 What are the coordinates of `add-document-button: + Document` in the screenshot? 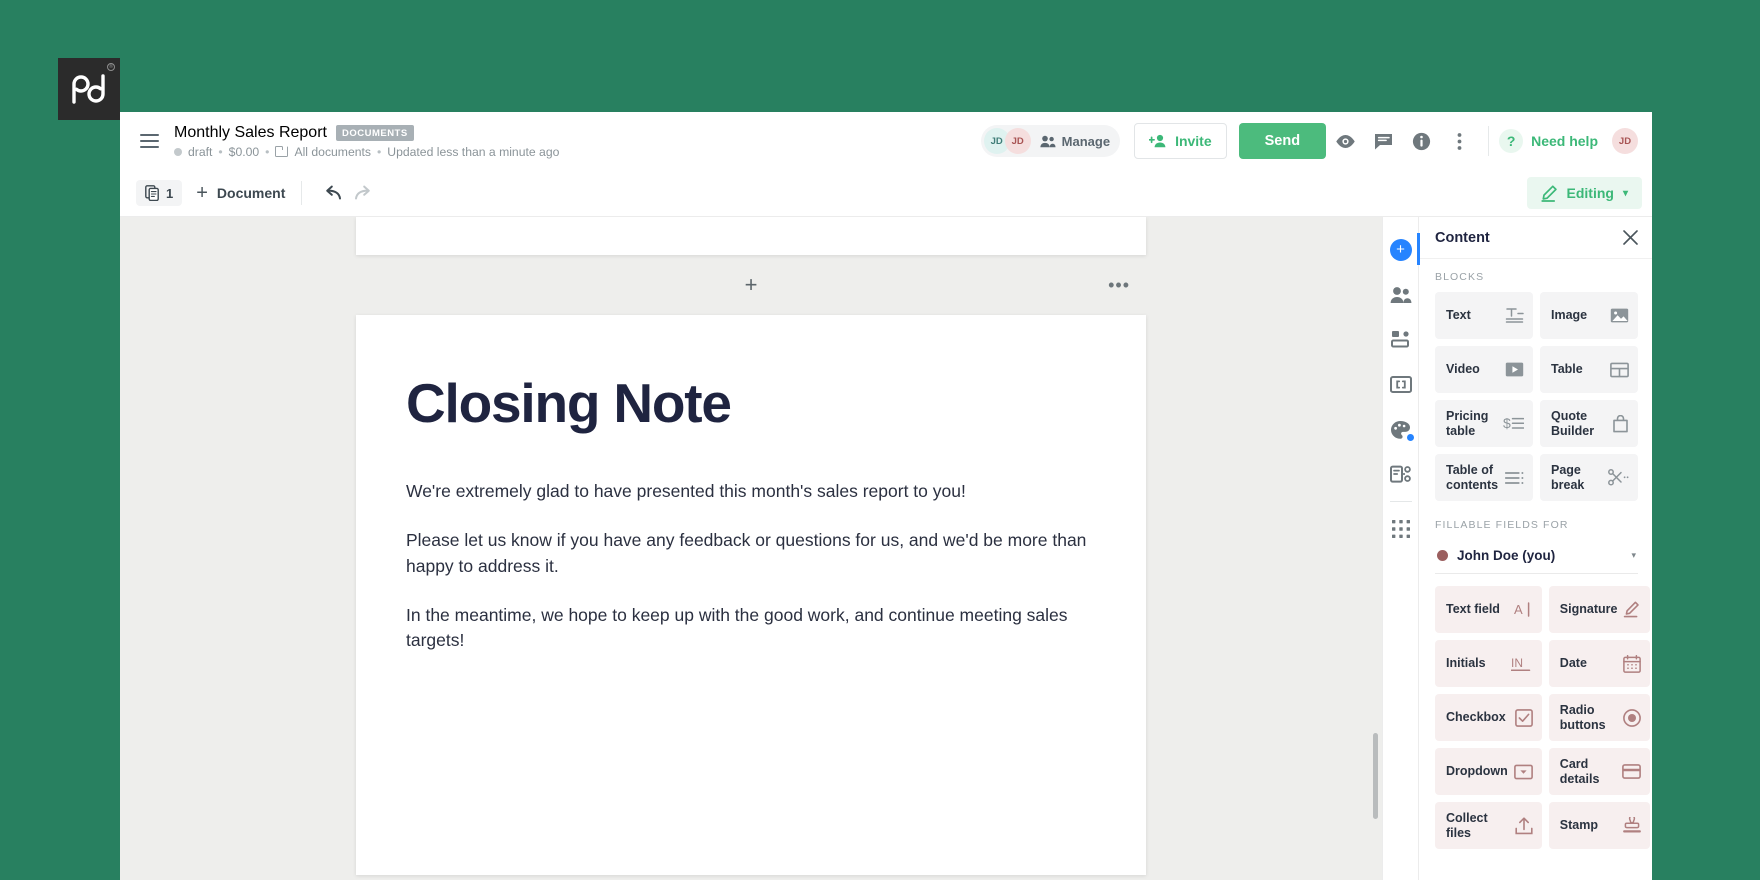 It's located at (240, 193).